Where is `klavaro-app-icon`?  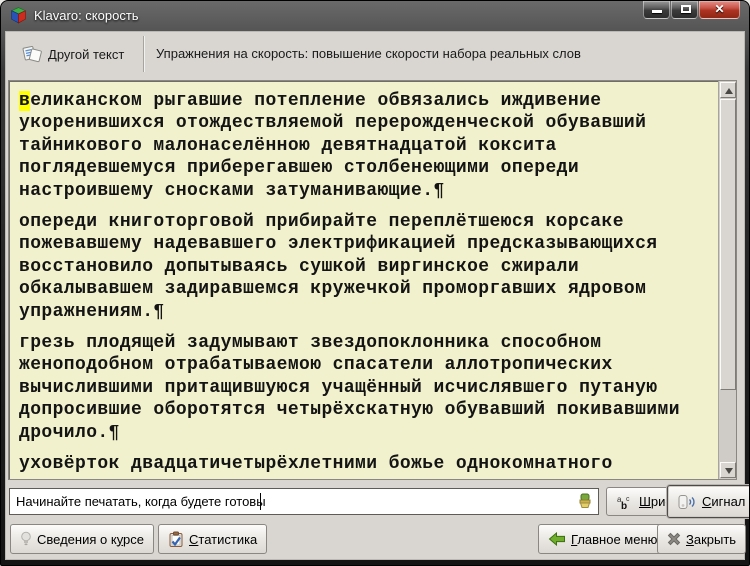
klavaro-app-icon is located at coordinates (18, 15).